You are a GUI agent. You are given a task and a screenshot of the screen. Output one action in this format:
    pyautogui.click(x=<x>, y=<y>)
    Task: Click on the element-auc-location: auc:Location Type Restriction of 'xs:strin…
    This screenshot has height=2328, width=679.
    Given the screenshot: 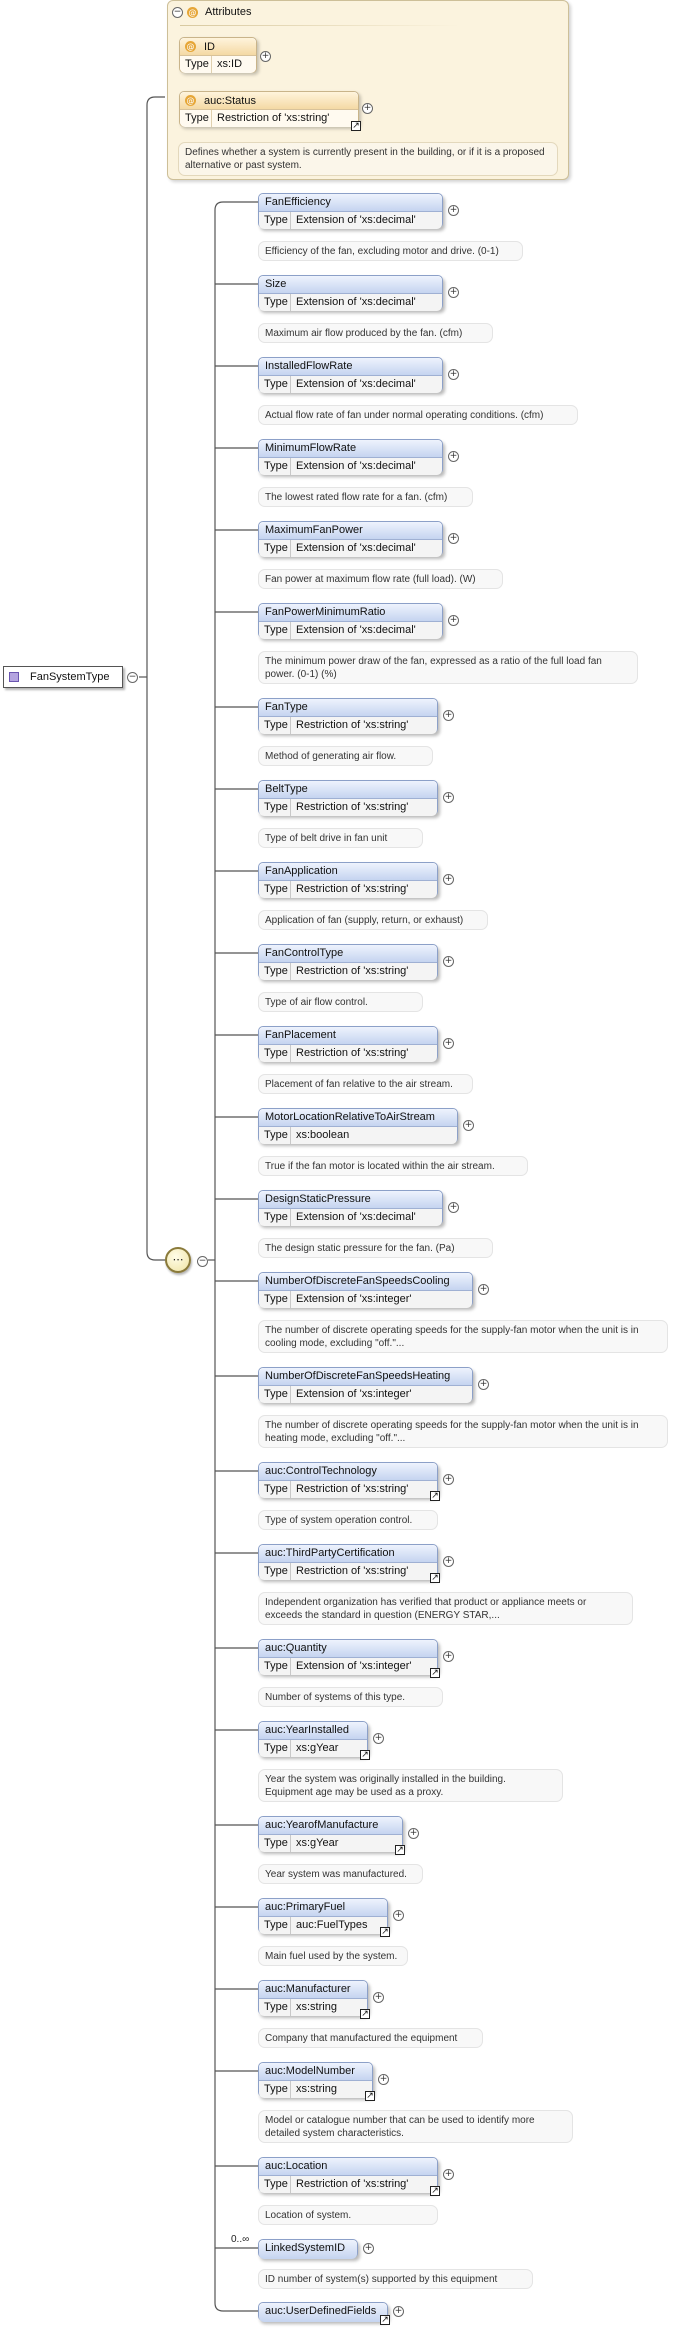 What is the action you would take?
    pyautogui.click(x=348, y=2175)
    